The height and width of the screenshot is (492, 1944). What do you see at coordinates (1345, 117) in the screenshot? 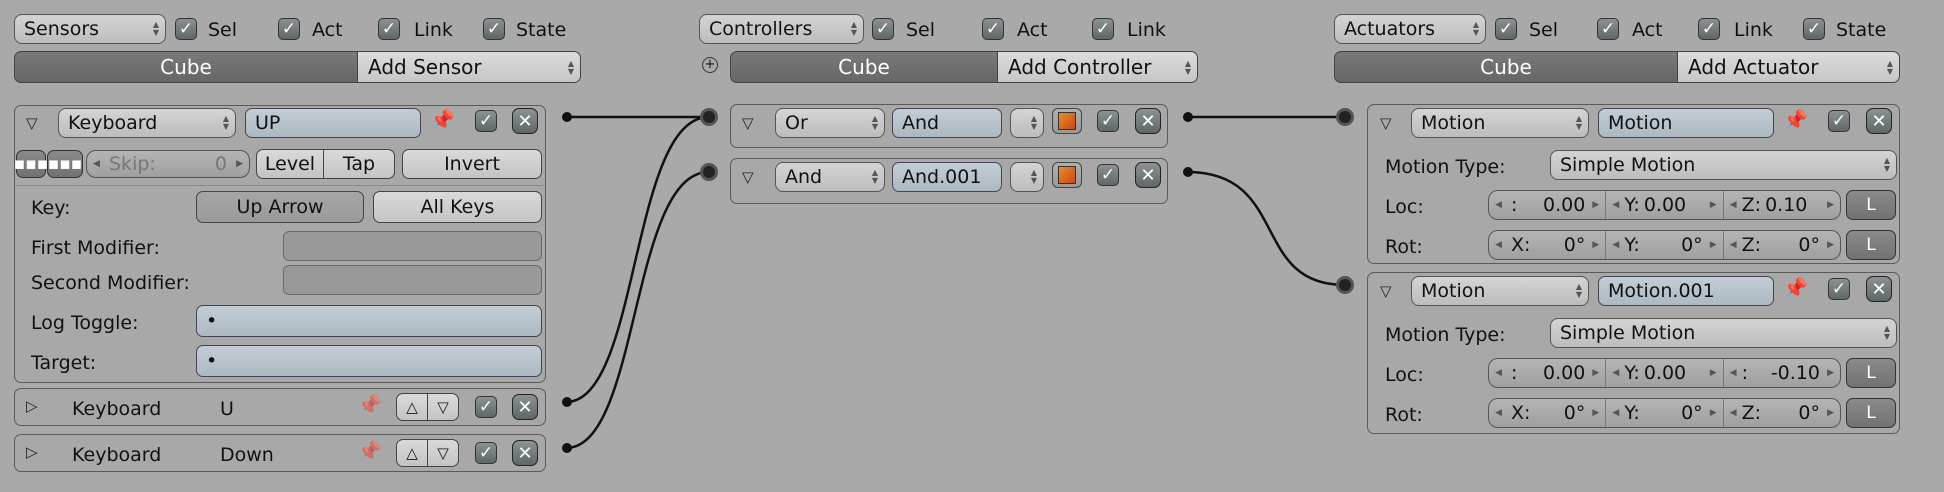
I see `actuator1-input-socket` at bounding box center [1345, 117].